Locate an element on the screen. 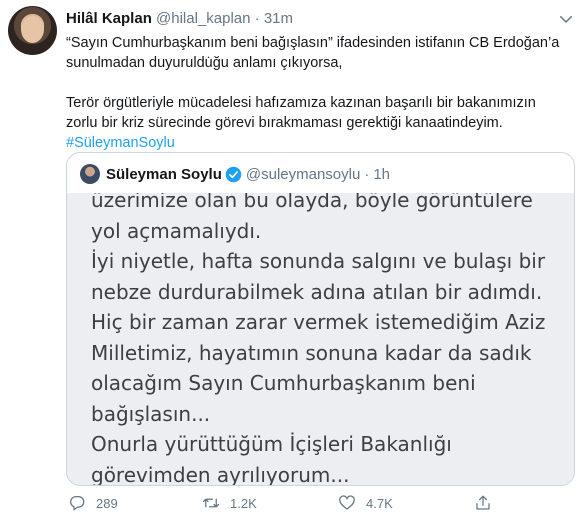  share-icon is located at coordinates (483, 502).